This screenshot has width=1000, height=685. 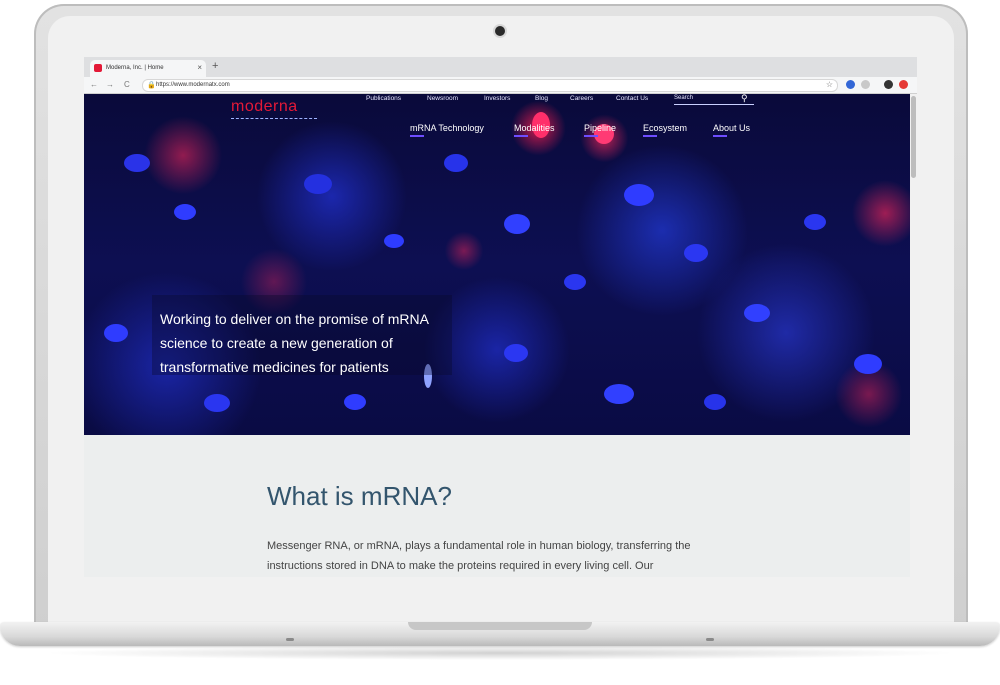 I want to click on nav-pipeline: Pipeline, so click(x=600, y=130).